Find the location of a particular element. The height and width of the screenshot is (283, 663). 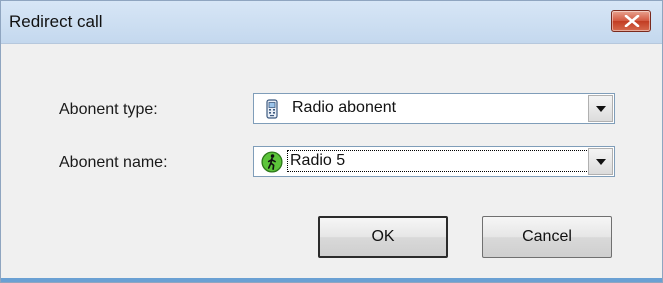

abonent-type-select: Radio abonent is located at coordinates (434, 108).